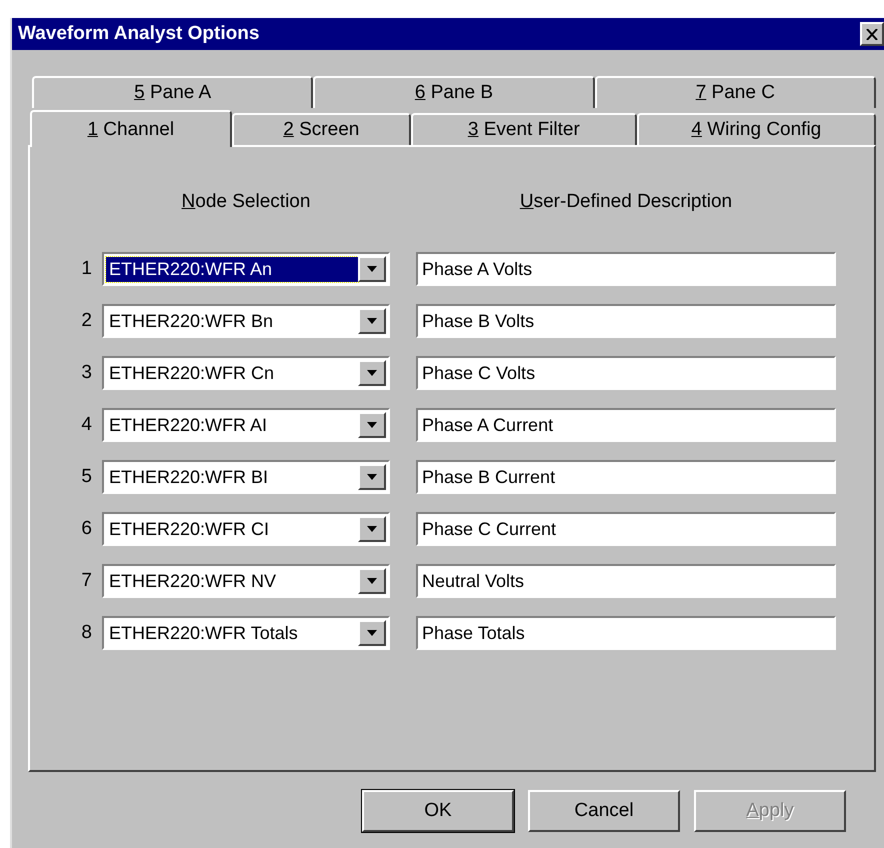 The height and width of the screenshot is (848, 884). I want to click on tab: 2 Screen, so click(322, 129).